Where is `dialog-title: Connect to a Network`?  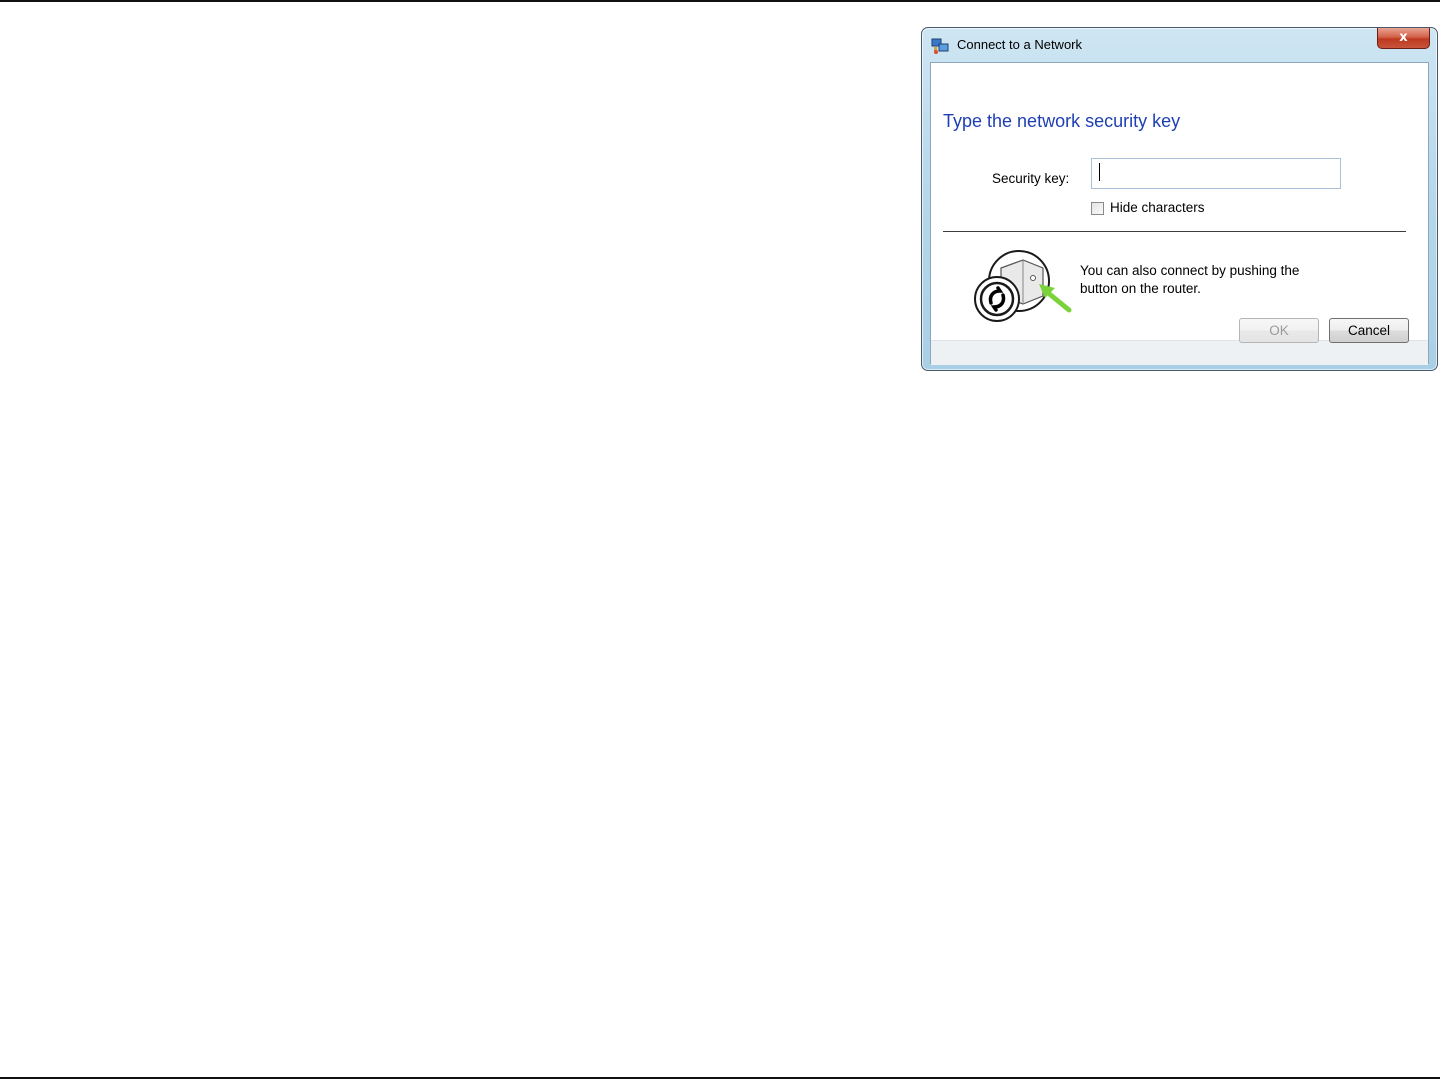
dialog-title: Connect to a Network is located at coordinates (1020, 44).